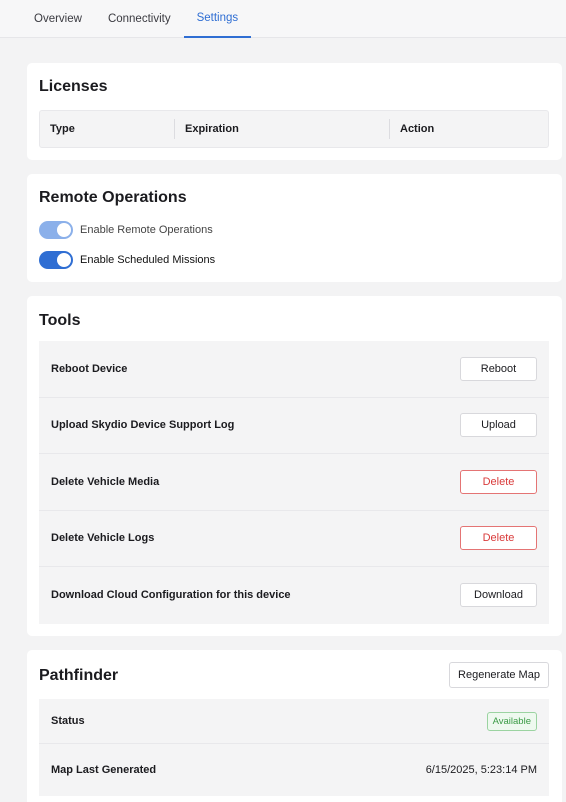 This screenshot has height=802, width=566. What do you see at coordinates (139, 19) in the screenshot?
I see `tab-connectivity: Connectivity` at bounding box center [139, 19].